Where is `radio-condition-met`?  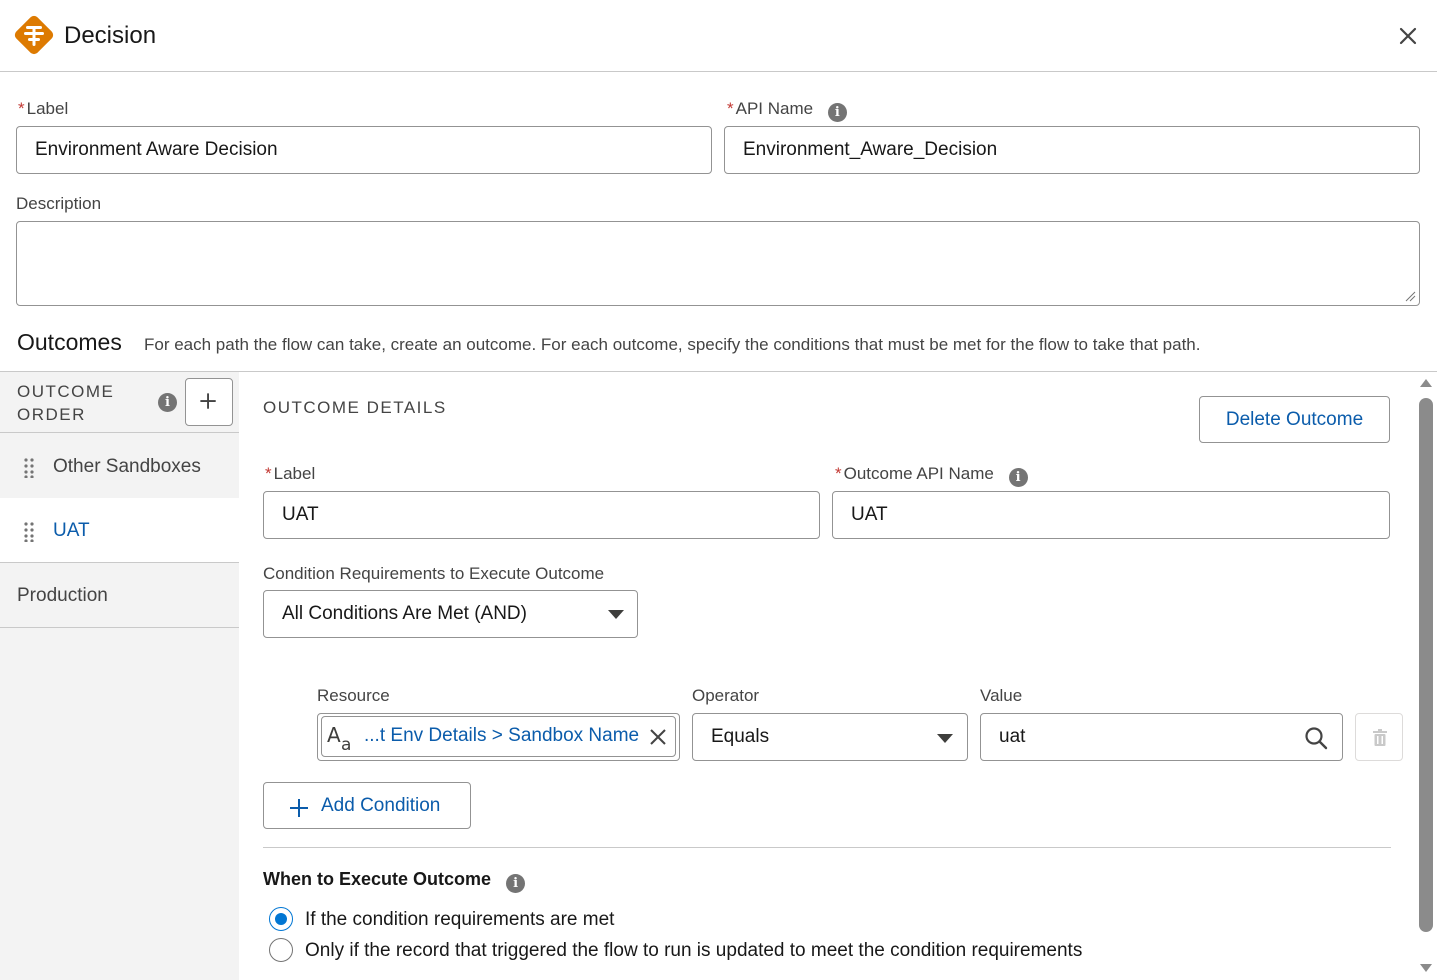
radio-condition-met is located at coordinates (281, 919).